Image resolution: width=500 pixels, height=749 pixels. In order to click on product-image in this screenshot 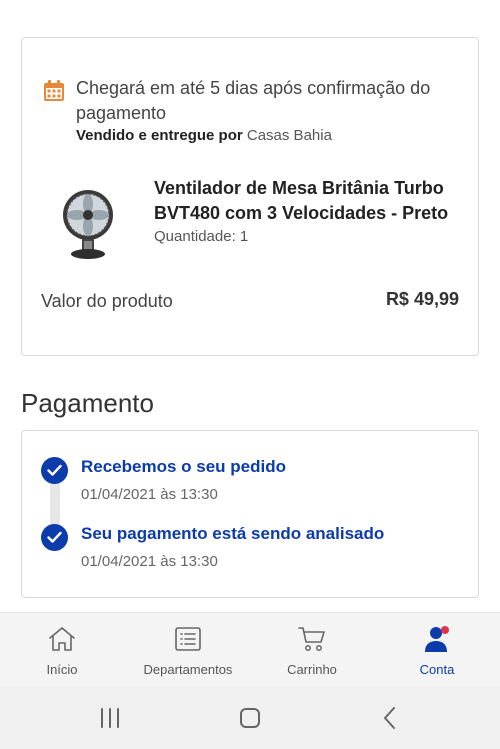, I will do `click(88, 223)`.